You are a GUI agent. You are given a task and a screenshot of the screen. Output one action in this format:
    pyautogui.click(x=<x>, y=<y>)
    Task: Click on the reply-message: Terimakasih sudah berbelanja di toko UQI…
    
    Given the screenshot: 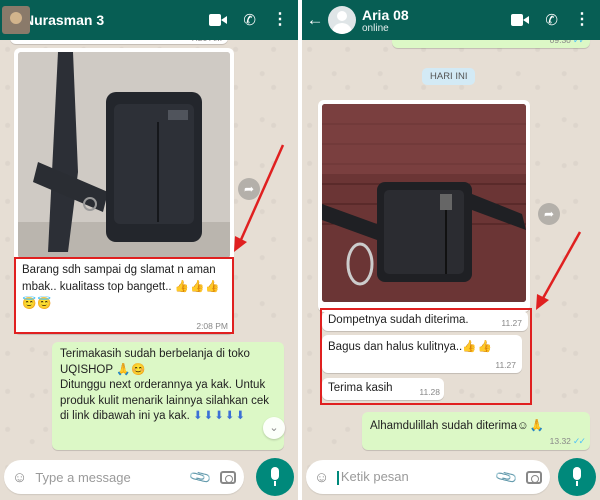 What is the action you would take?
    pyautogui.click(x=168, y=396)
    